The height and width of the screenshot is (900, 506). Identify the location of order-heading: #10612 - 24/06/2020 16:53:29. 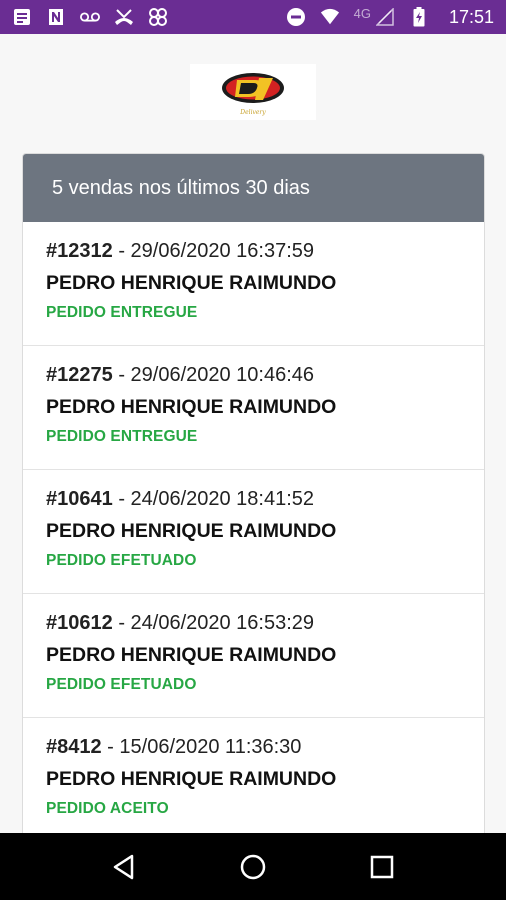
(265, 623).